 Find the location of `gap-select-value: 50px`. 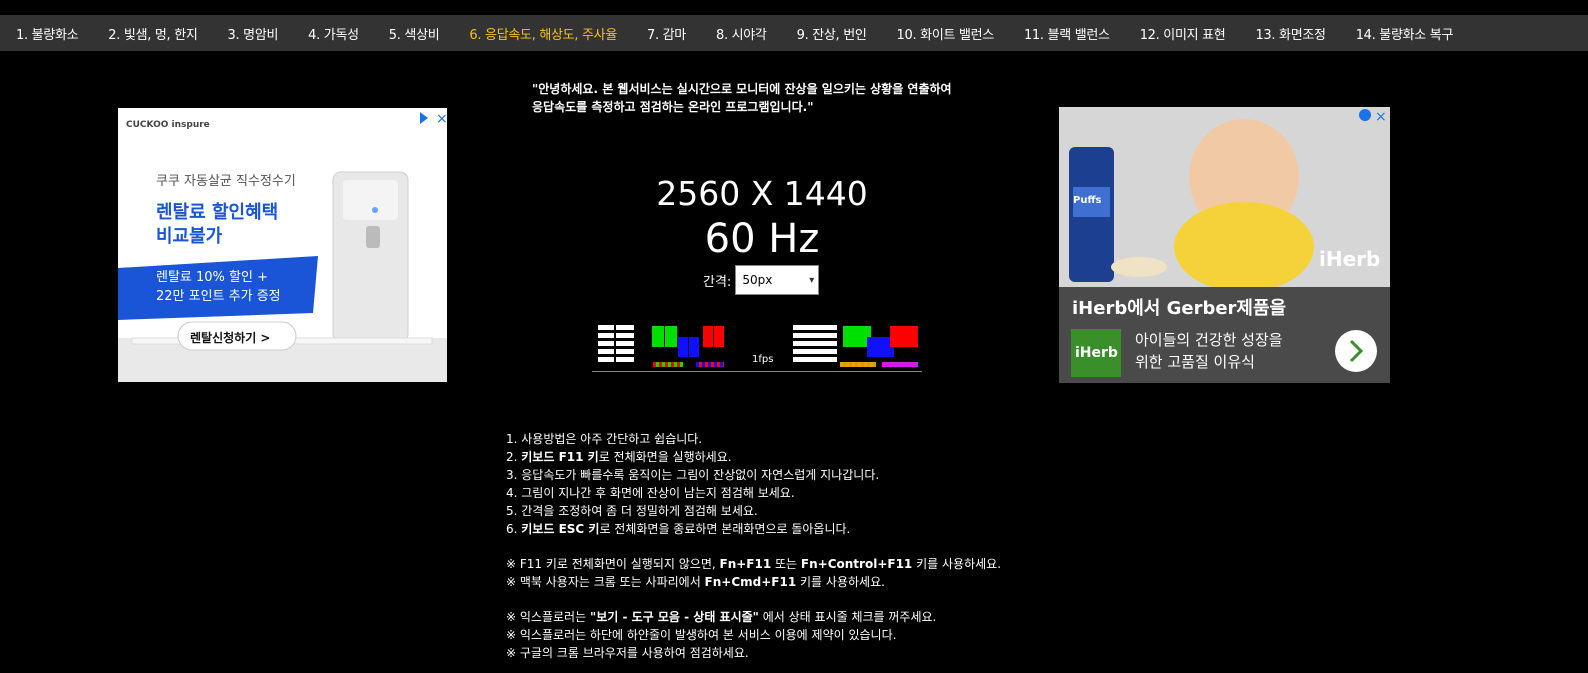

gap-select-value: 50px is located at coordinates (757, 280).